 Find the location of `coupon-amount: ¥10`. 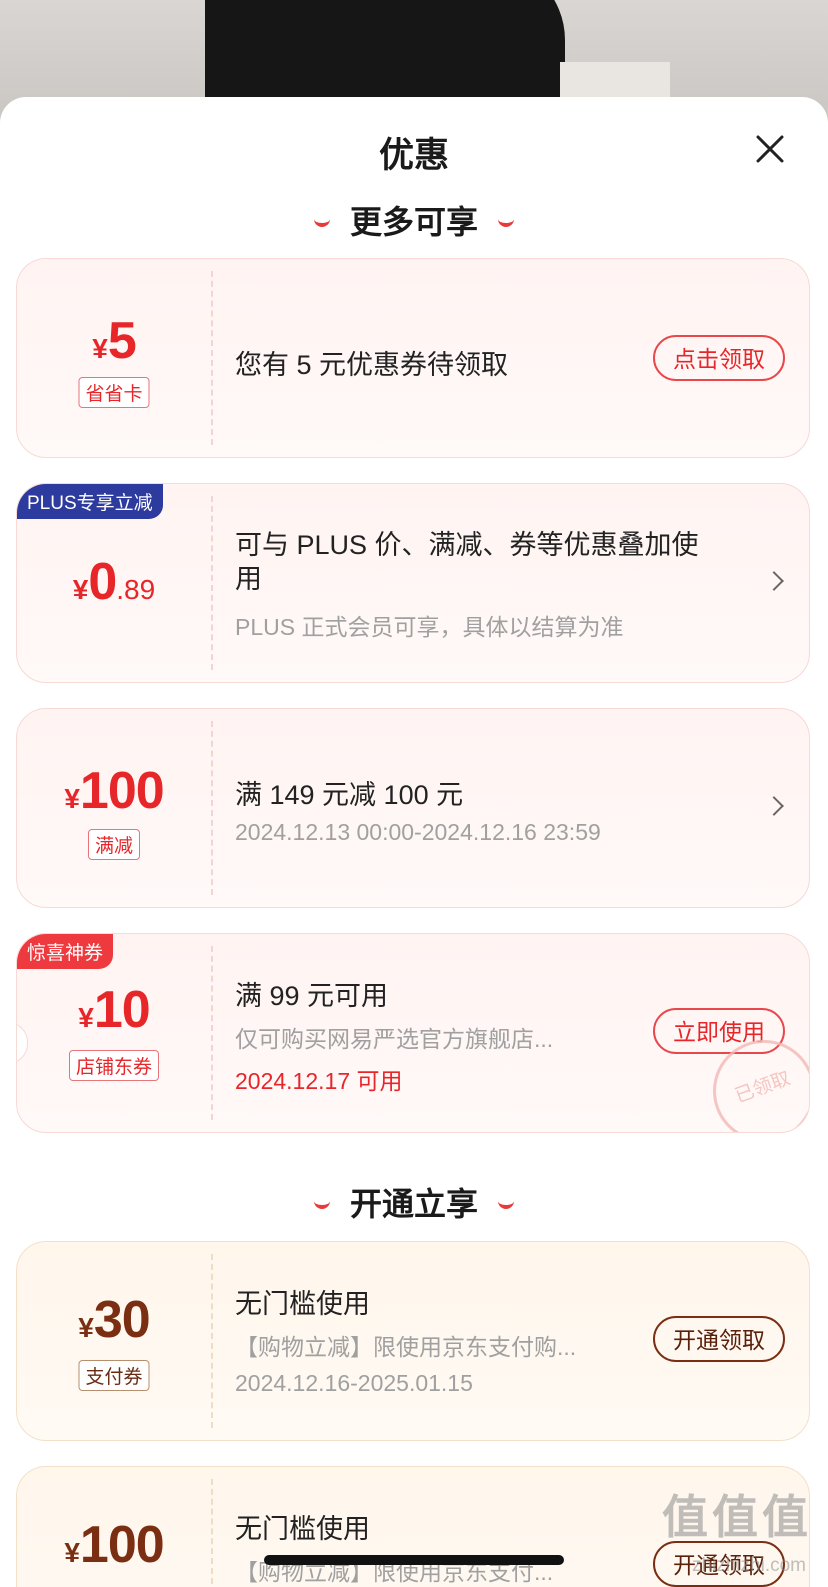

coupon-amount: ¥10 is located at coordinates (114, 1010).